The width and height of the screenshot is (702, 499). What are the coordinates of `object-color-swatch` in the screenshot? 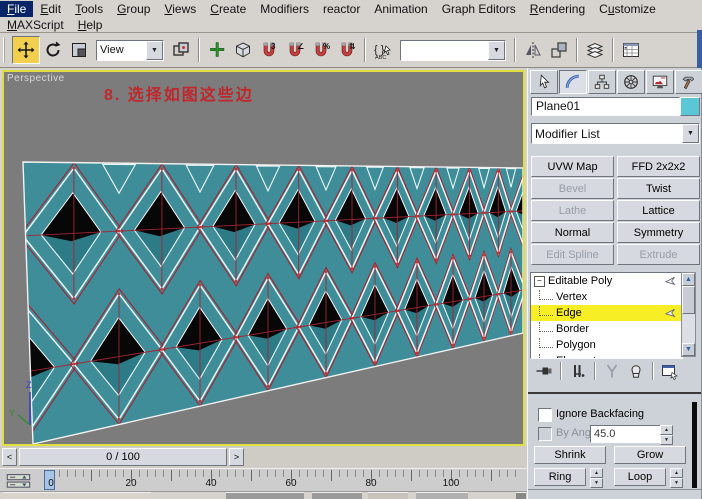 It's located at (690, 106).